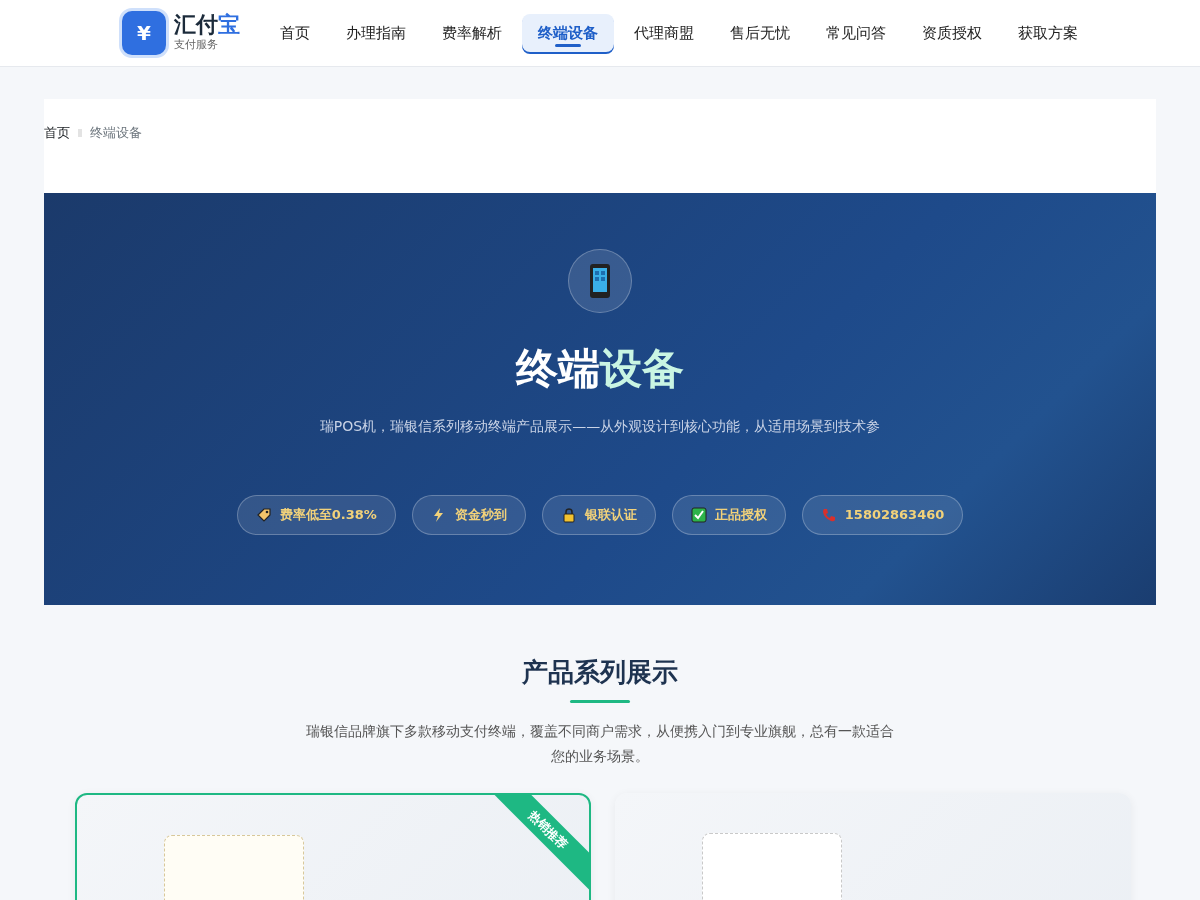 The height and width of the screenshot is (900, 1200). What do you see at coordinates (568, 33) in the screenshot?
I see `nav-tab: 终端设备` at bounding box center [568, 33].